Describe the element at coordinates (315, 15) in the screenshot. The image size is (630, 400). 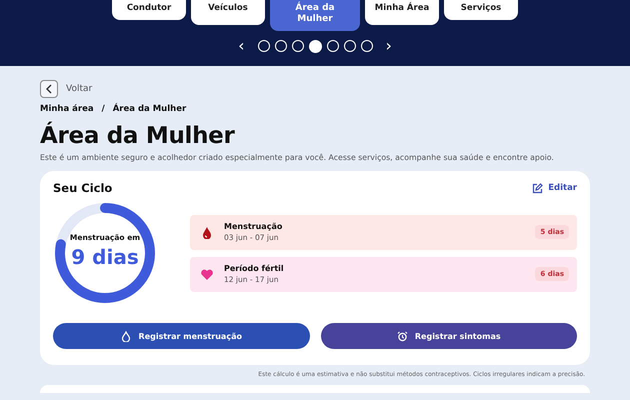
I see `nav-tab: Área da Mulher` at that location.